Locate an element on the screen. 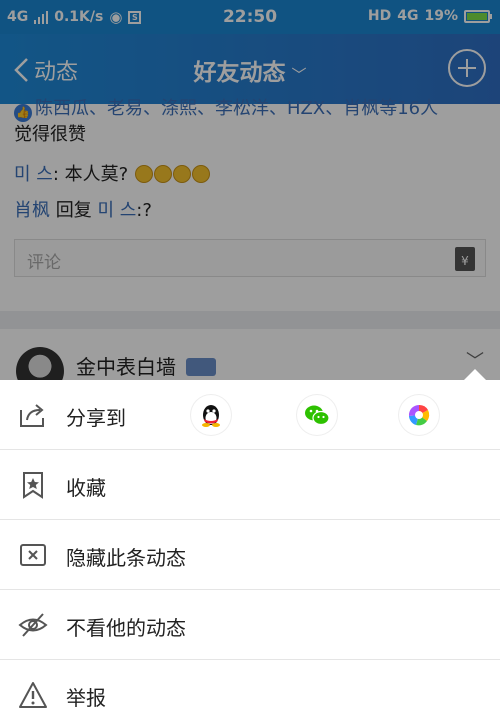 The width and height of the screenshot is (500, 711). sheet-item-label: 不看他的动态 is located at coordinates (126, 628).